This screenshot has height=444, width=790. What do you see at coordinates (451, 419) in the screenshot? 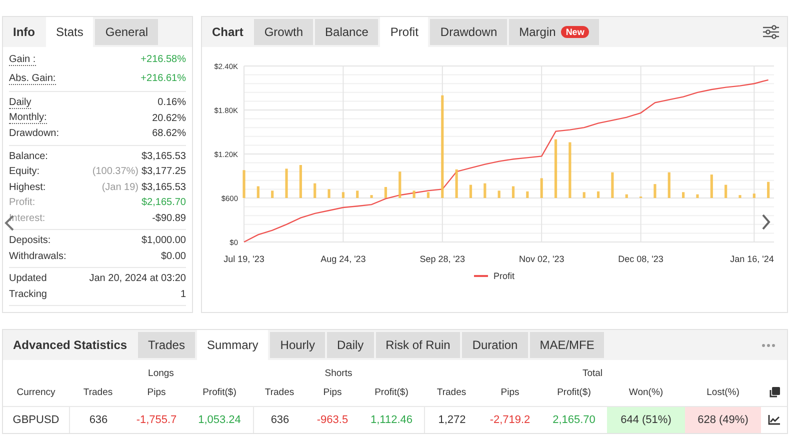
I see `table-cell: 1,272` at bounding box center [451, 419].